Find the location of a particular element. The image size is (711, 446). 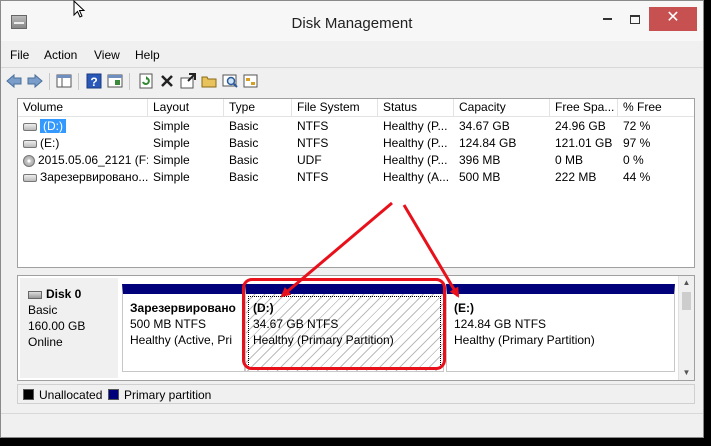

legend-label-primary: Primary partition is located at coordinates (168, 395).